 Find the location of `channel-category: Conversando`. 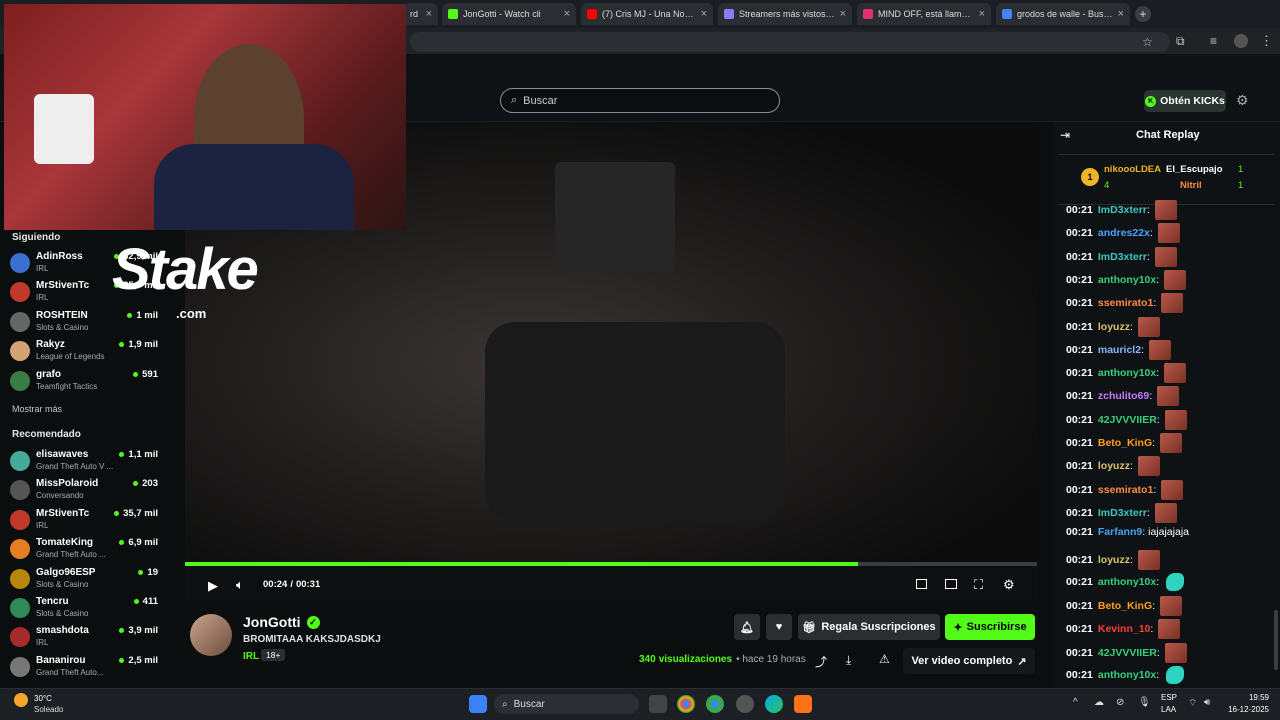

channel-category: Conversando is located at coordinates (60, 496).